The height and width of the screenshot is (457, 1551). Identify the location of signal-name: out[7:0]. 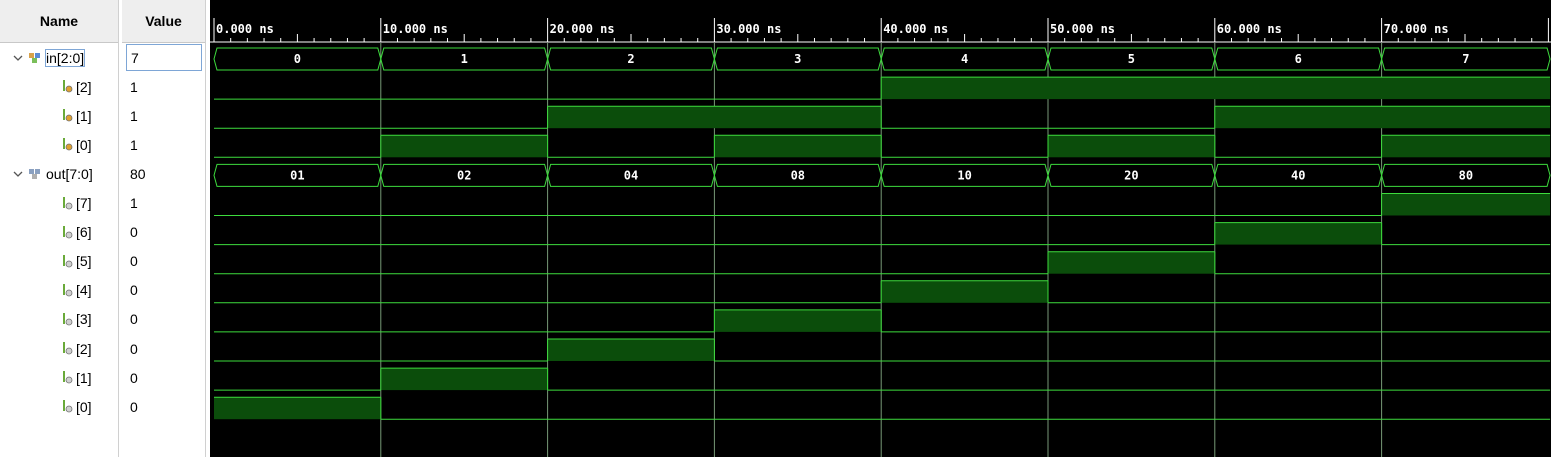
(69, 173).